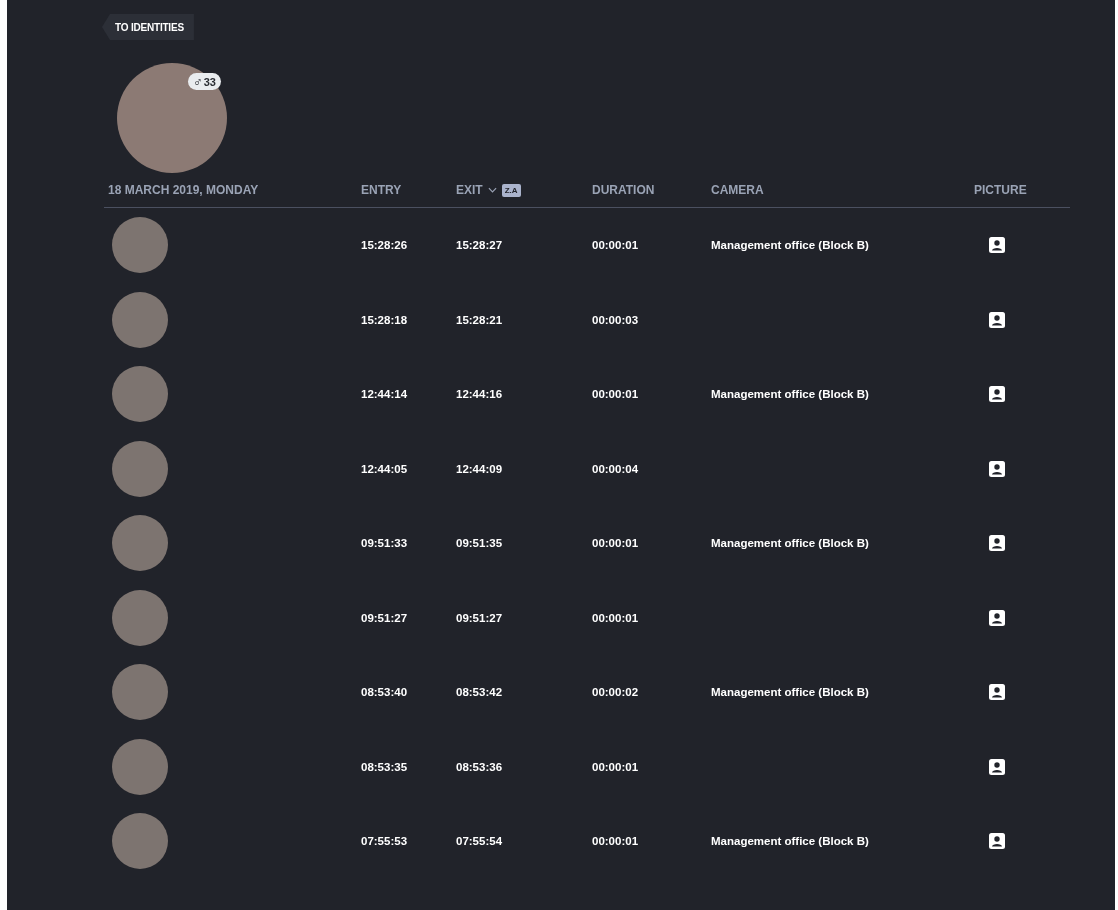 This screenshot has height=910, width=1118. Describe the element at coordinates (384, 841) in the screenshot. I see `table-cell: 07:55:53` at that location.